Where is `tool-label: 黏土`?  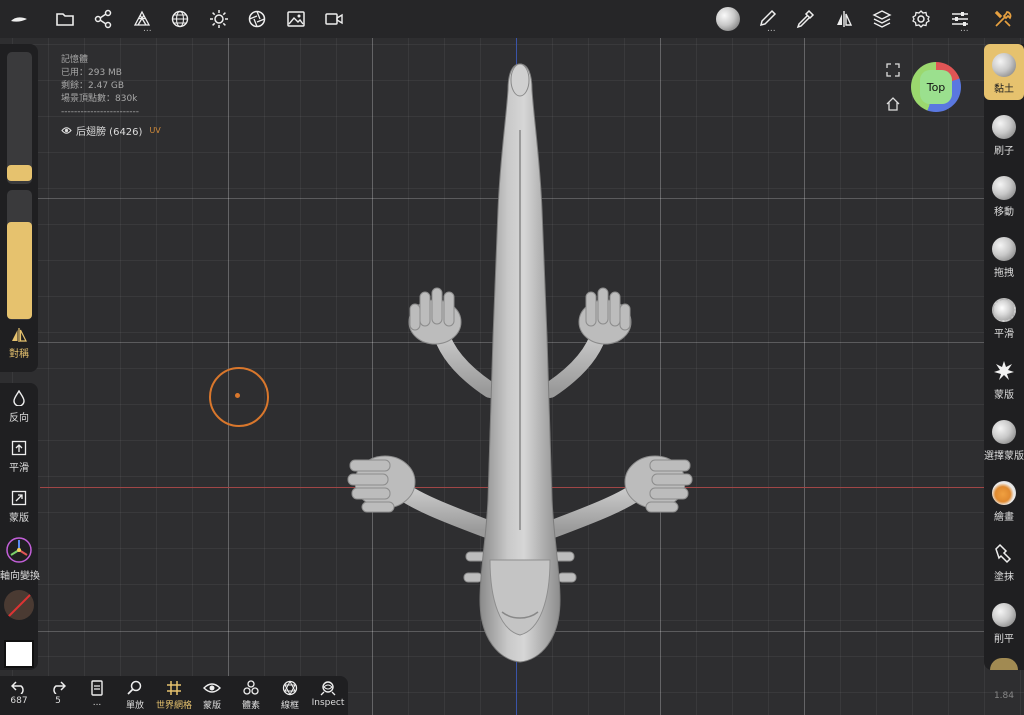
tool-label: 黏土 is located at coordinates (1004, 89).